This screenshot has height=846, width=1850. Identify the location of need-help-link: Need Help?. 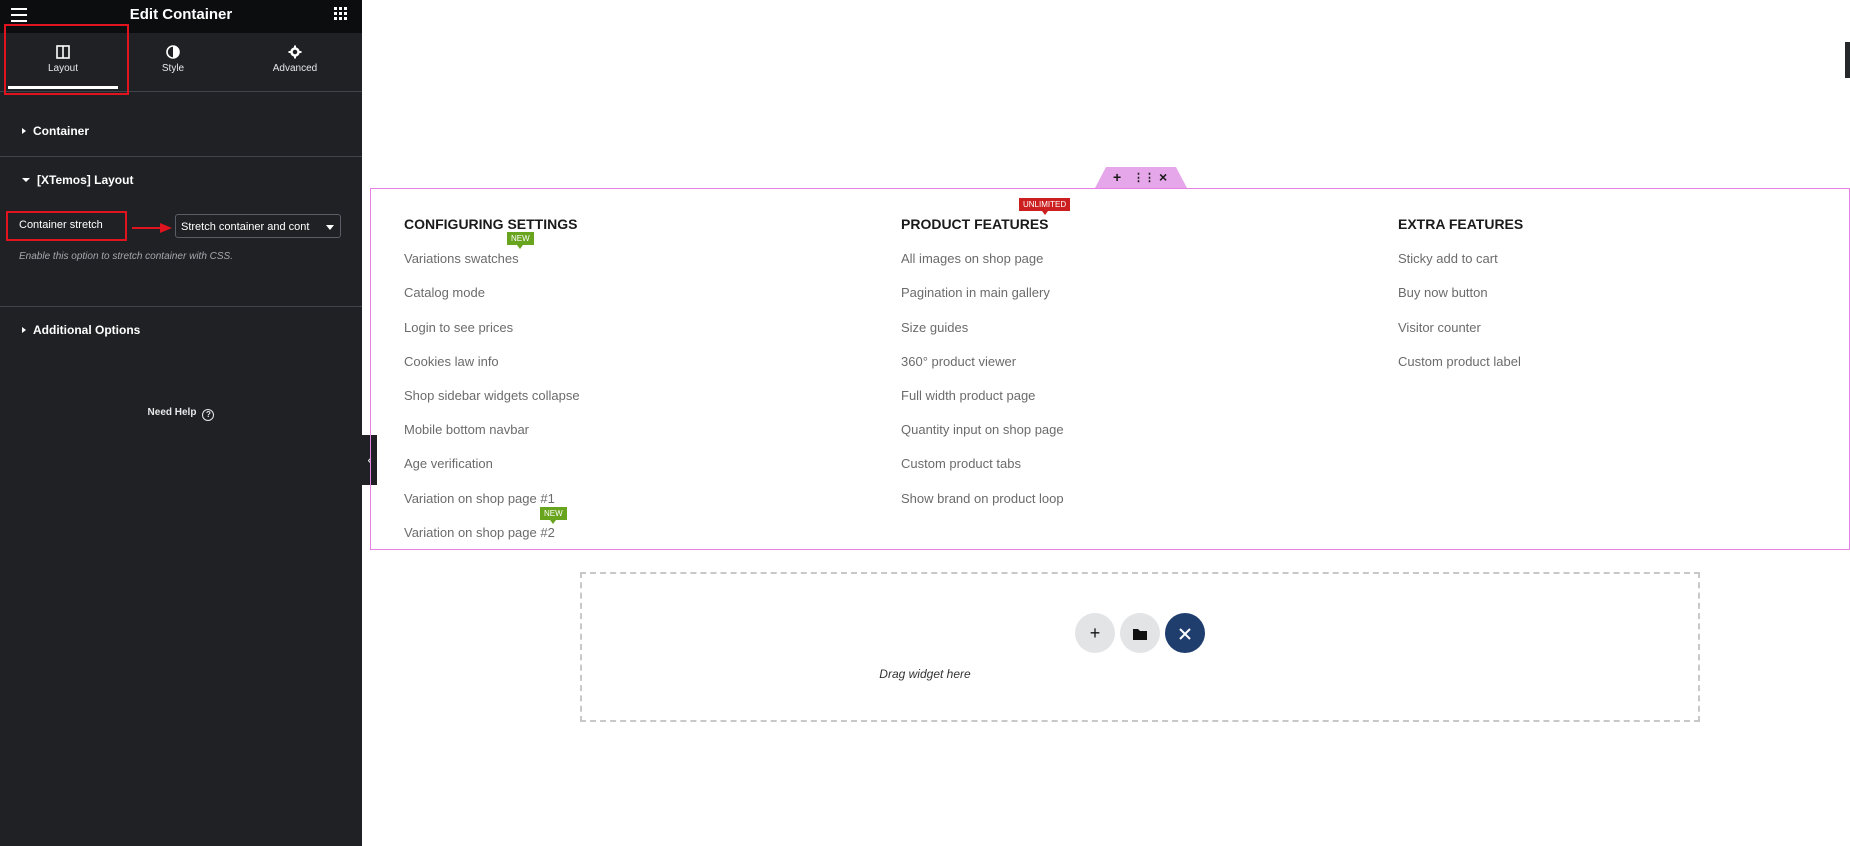
(181, 414).